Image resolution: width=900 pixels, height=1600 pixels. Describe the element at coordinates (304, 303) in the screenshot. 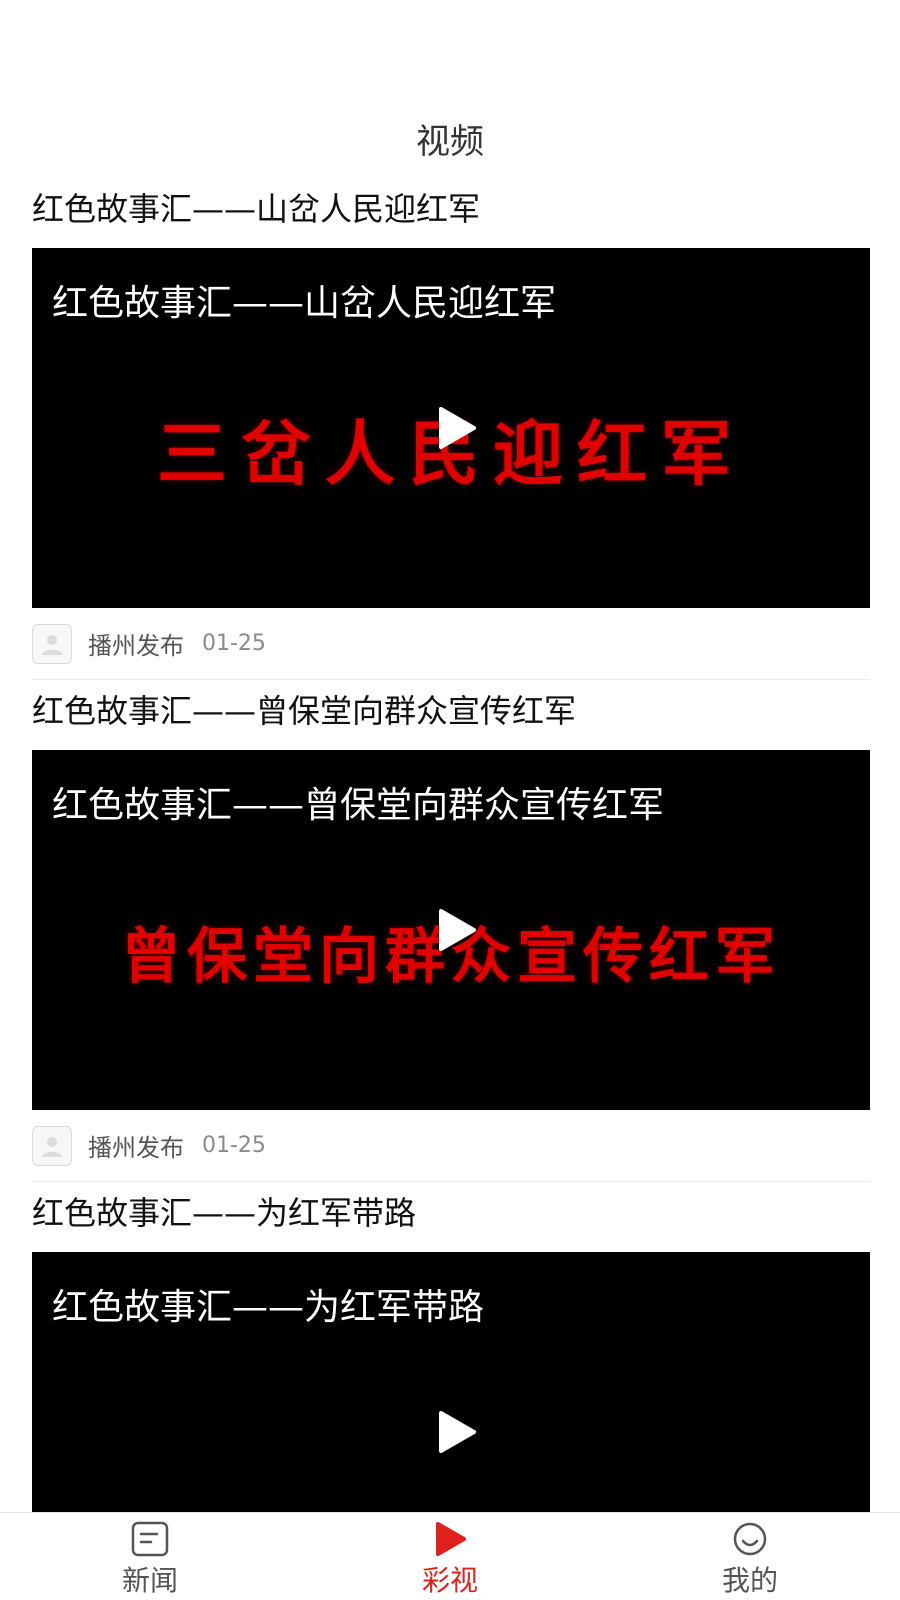

I see `video-overlay-title: 红色故事汇——山岔人民迎红军` at that location.